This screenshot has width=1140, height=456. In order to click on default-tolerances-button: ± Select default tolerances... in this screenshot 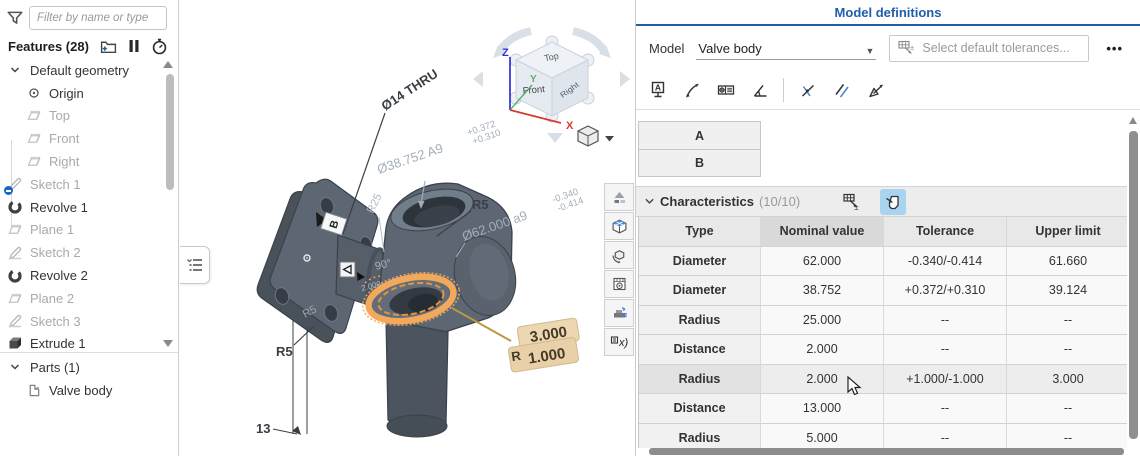, I will do `click(989, 48)`.